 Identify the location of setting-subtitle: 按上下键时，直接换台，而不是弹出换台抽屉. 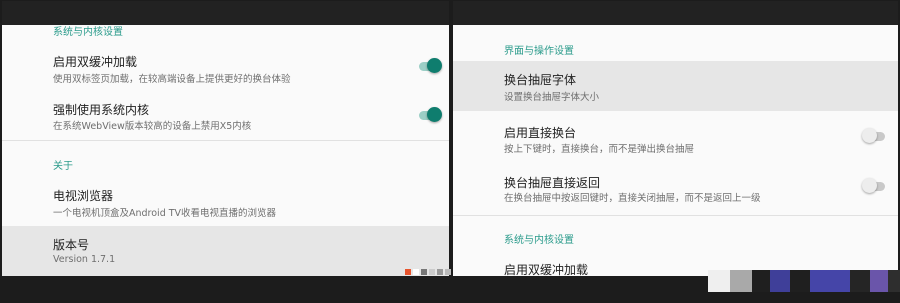
(599, 149).